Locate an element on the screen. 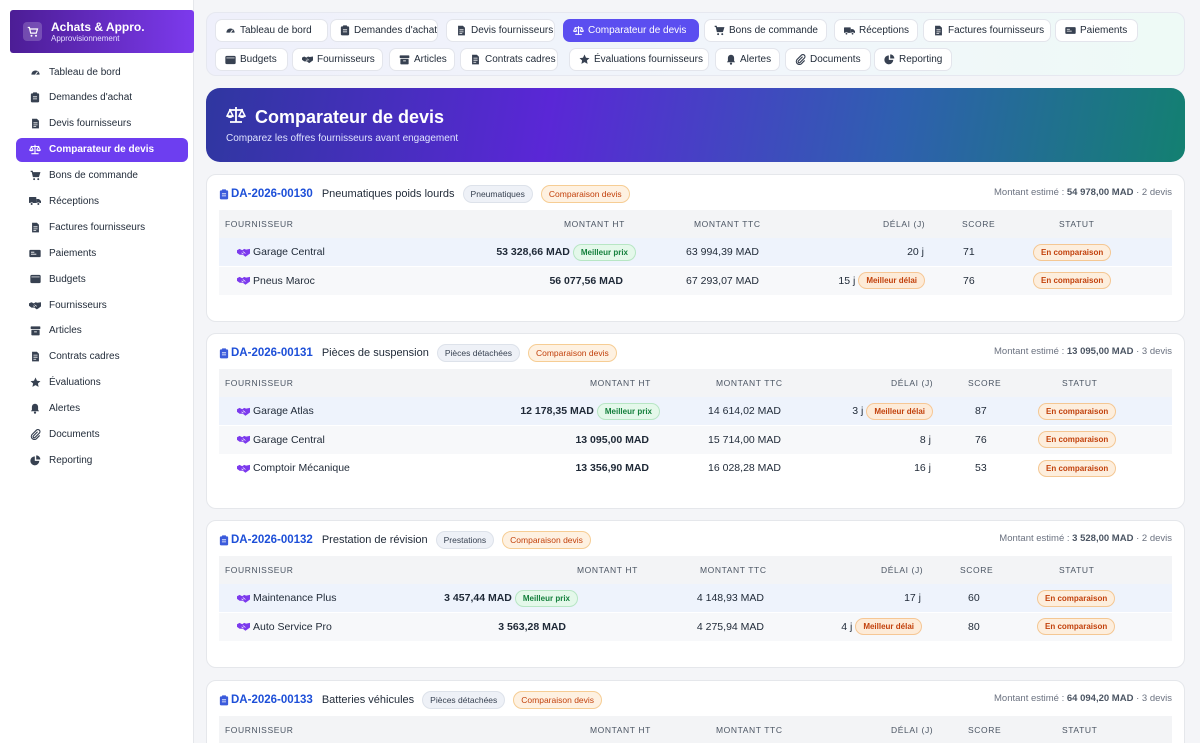 The width and height of the screenshot is (1200, 743). delay-cell: 4 j Meilleur délai is located at coordinates (881, 627).